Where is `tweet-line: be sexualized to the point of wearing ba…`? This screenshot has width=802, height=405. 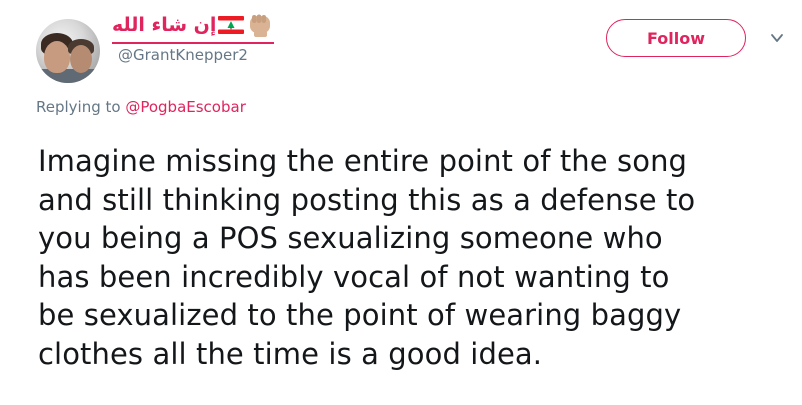
tweet-line: be sexualized to the point of wearing ba… is located at coordinates (360, 315).